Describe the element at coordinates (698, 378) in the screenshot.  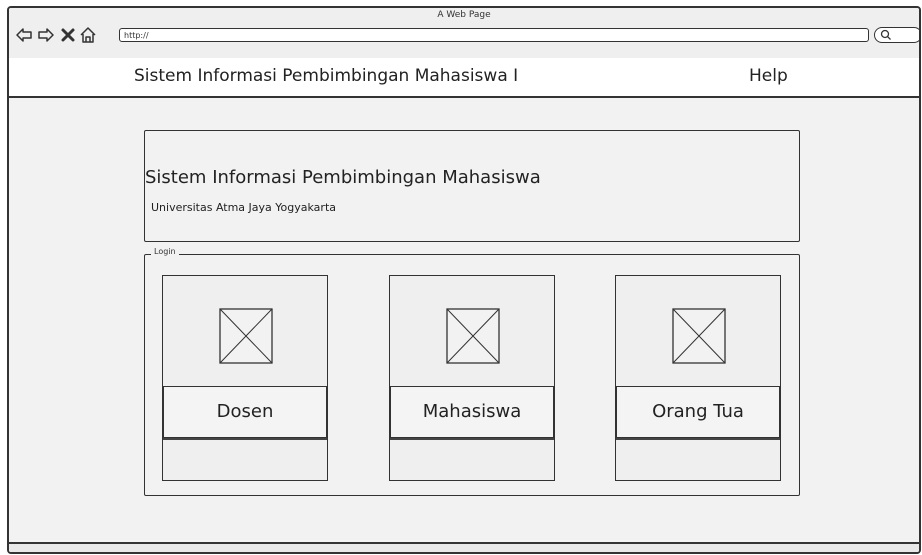
I see `login-card-orang-tua: Orang Tua` at that location.